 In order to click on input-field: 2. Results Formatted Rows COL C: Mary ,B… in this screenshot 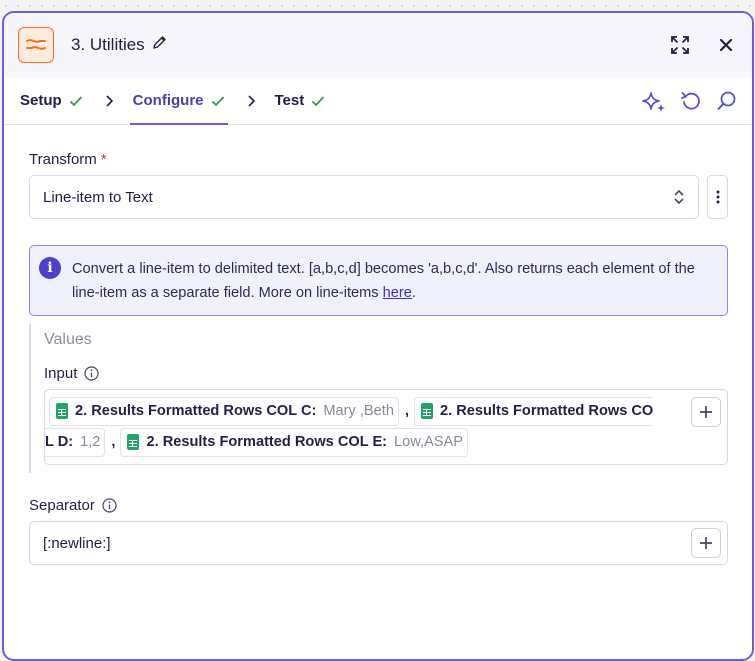, I will do `click(386, 427)`.